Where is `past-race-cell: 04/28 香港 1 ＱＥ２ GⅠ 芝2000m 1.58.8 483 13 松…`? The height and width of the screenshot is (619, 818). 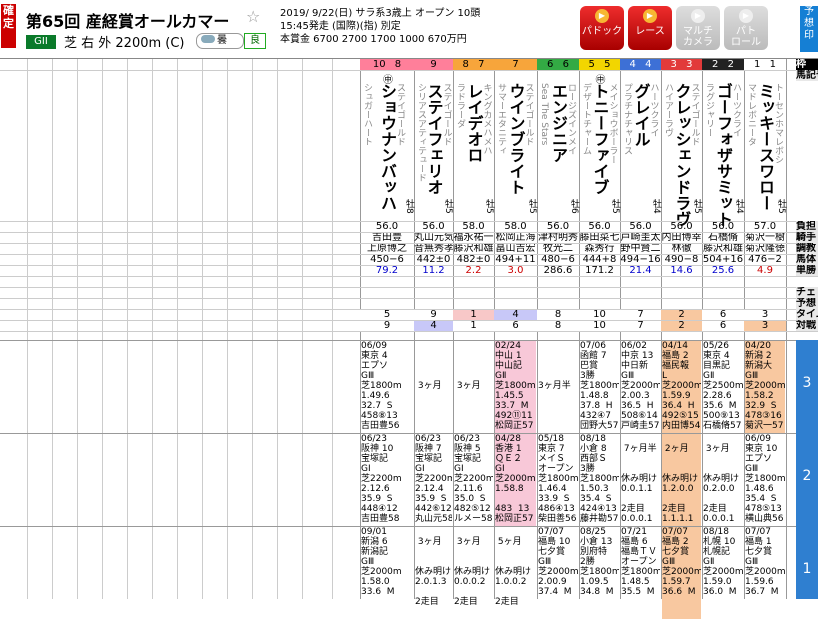 past-race-cell: 04/28 香港 1 ＱＥ２ GⅠ 芝2000m 1.58.8 483 13 松… is located at coordinates (515, 480).